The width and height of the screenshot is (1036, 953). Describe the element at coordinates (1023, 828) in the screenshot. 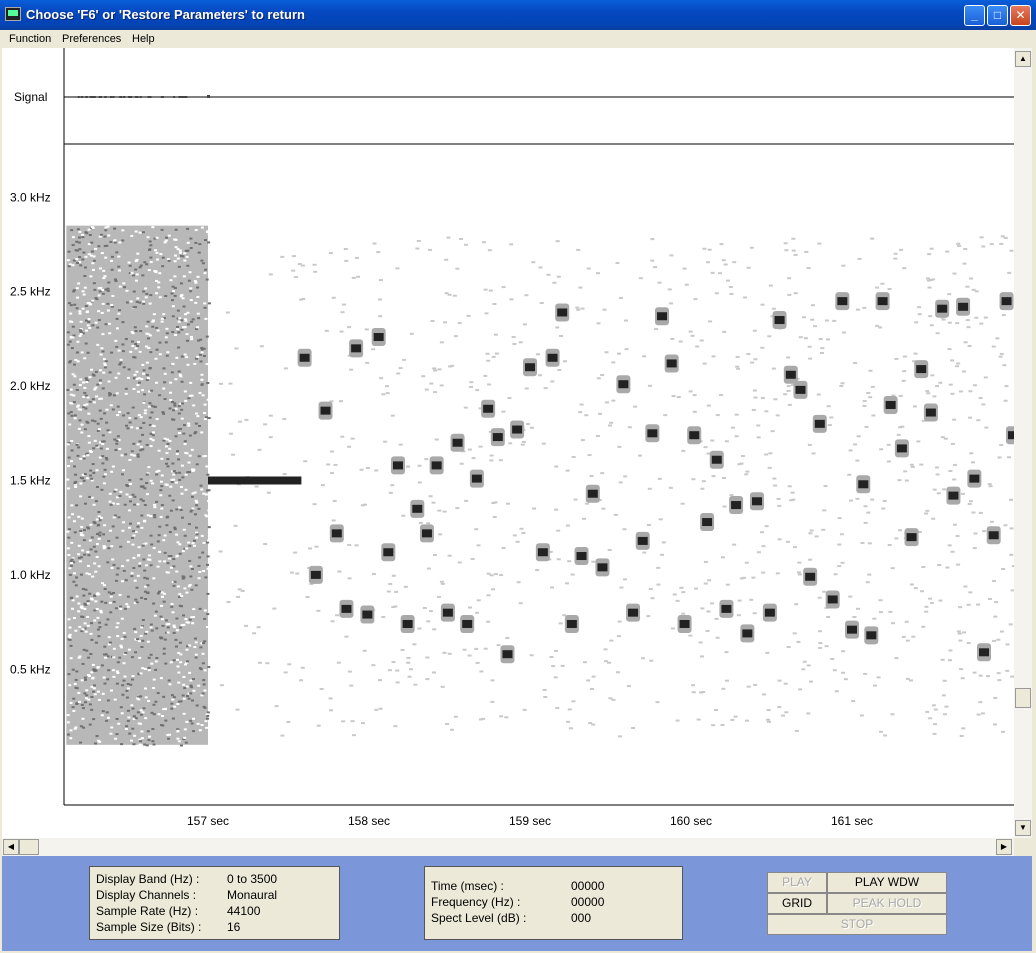

I see `scroll-down-icon: ▼` at that location.